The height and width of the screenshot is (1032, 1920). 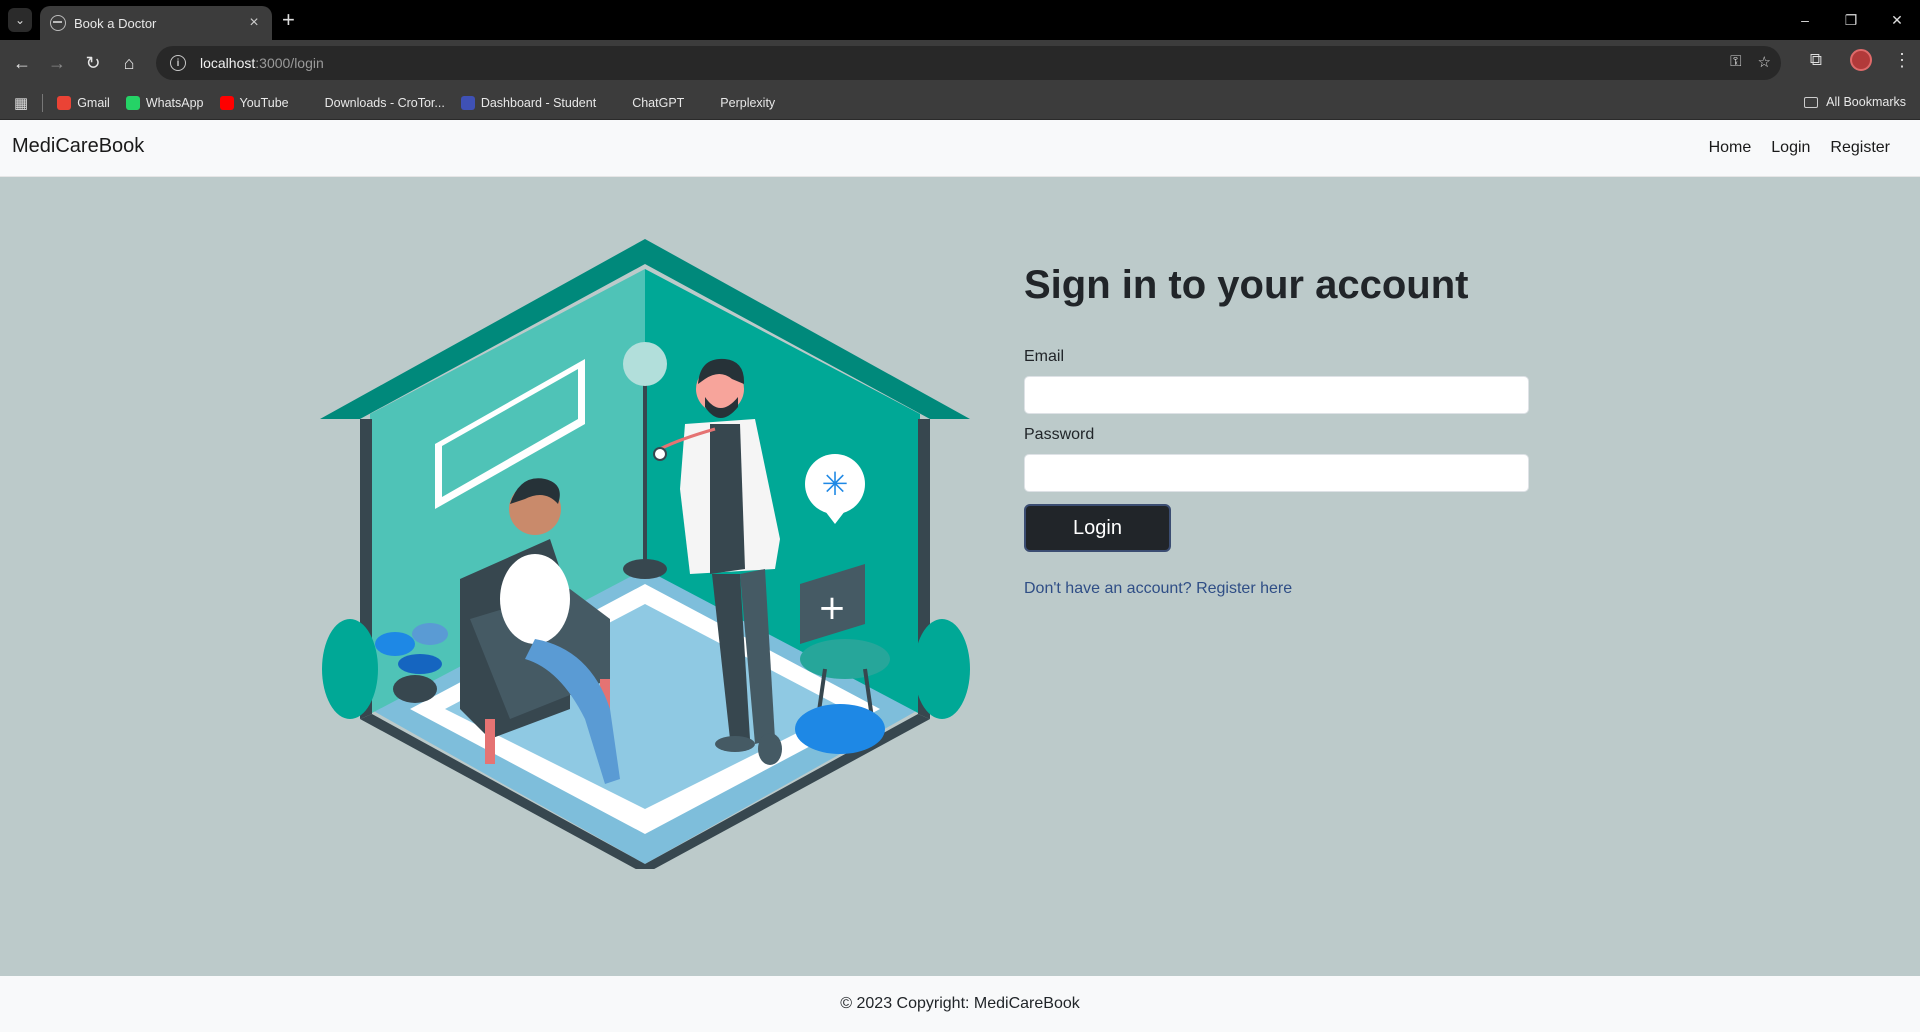 I want to click on bookmark-item: Dashboard - Student, so click(x=528, y=102).